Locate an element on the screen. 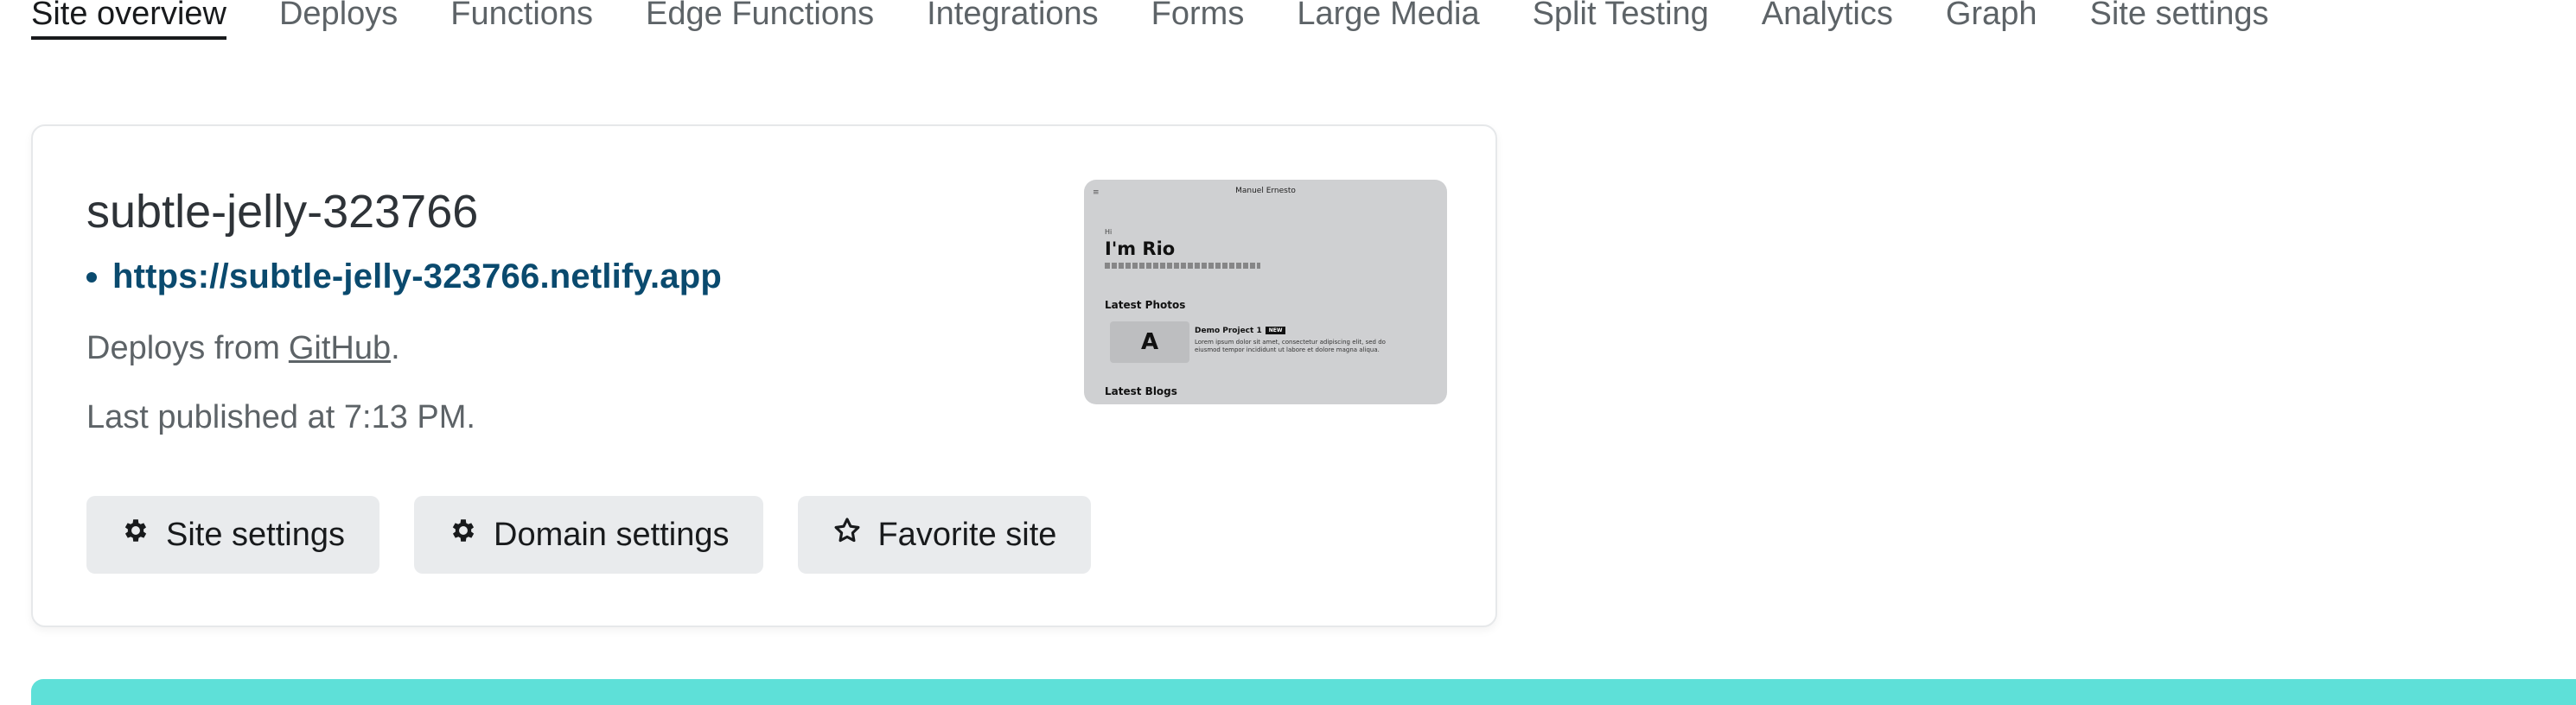 This screenshot has height=705, width=2576. domain-settings-button: Domain settings is located at coordinates (589, 535).